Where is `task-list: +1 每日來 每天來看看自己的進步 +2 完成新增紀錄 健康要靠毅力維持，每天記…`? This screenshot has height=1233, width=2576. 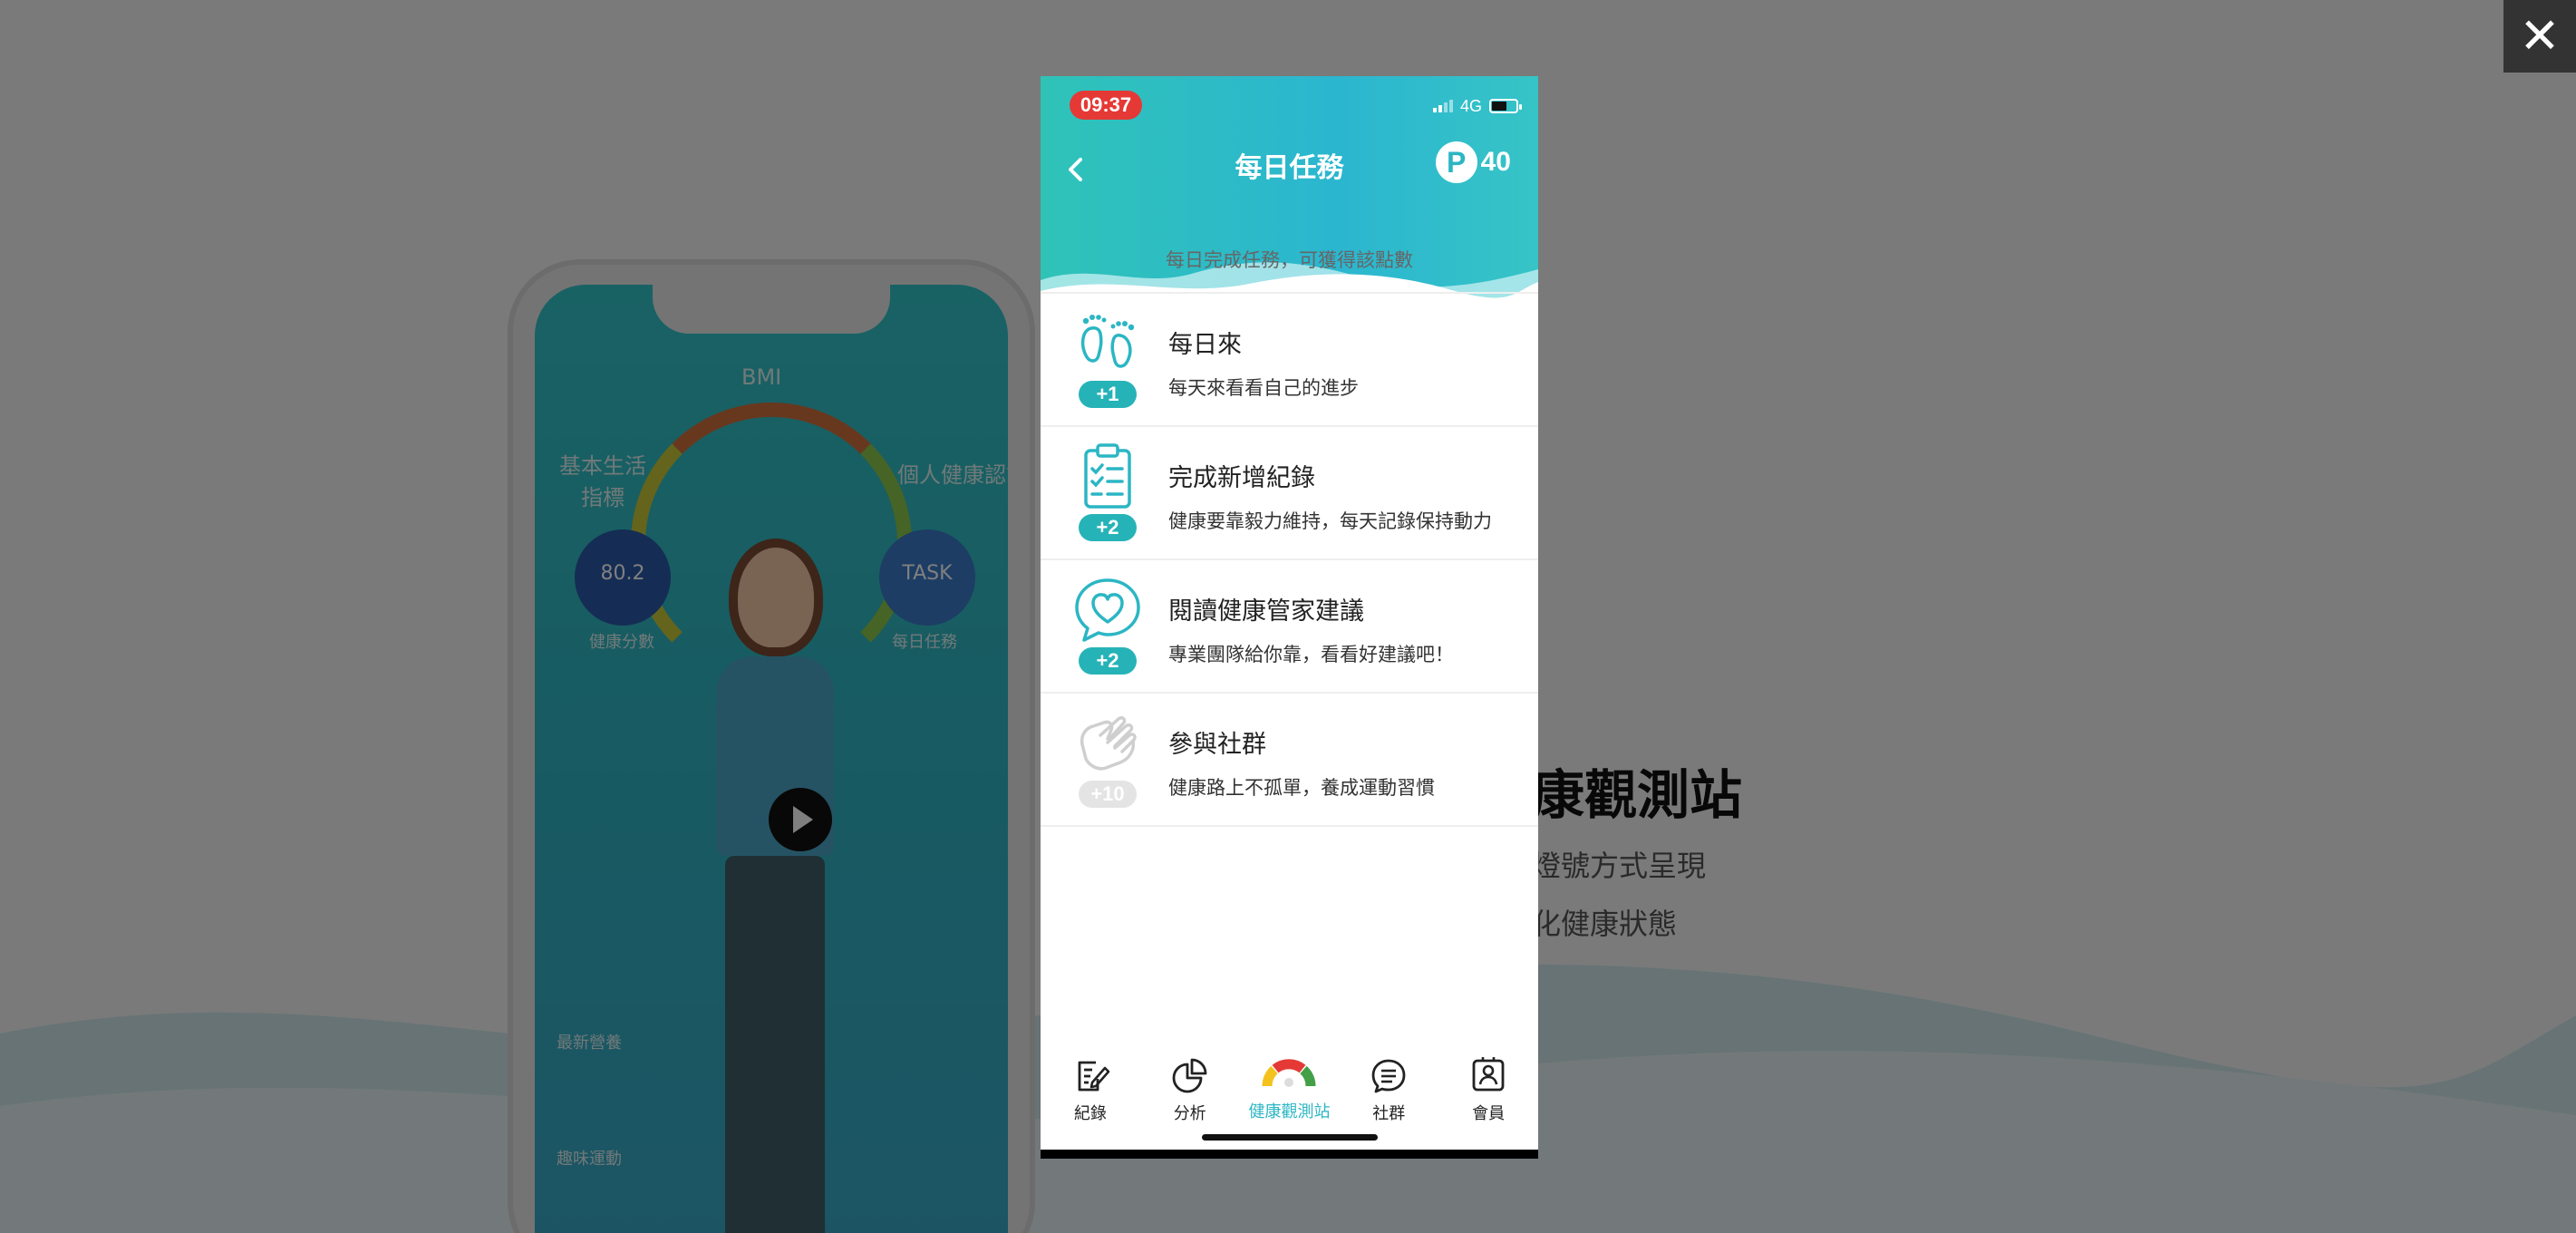 task-list: +1 每日來 每天來看看自己的進步 +2 完成新增紀錄 健康要靠毅力維持，每天記… is located at coordinates (1289, 559).